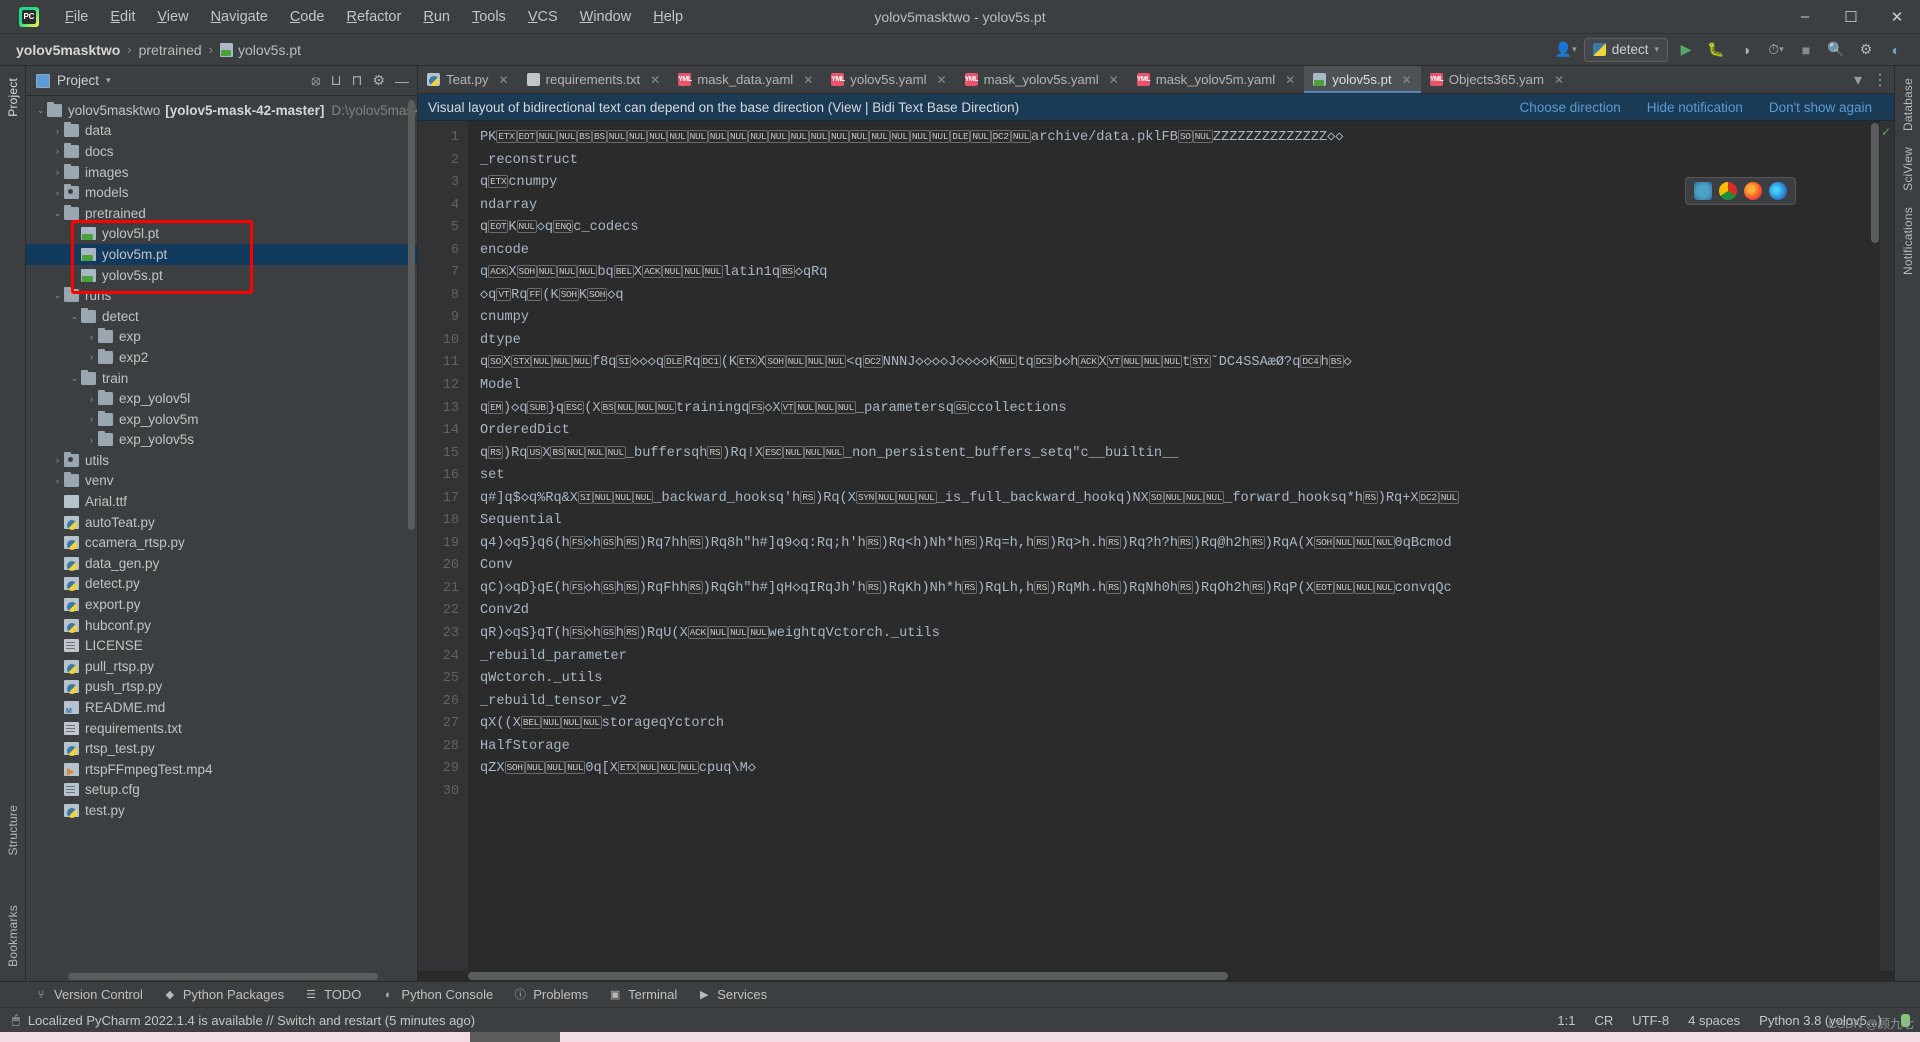  What do you see at coordinates (221, 172) in the screenshot?
I see `tree-item-images: › images` at bounding box center [221, 172].